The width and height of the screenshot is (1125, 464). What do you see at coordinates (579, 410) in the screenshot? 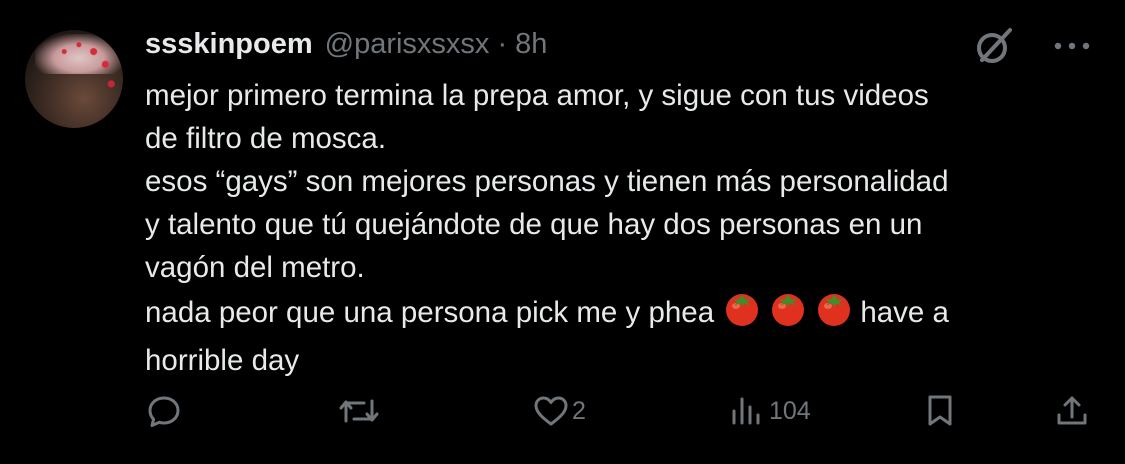
I see `like-count: 2` at bounding box center [579, 410].